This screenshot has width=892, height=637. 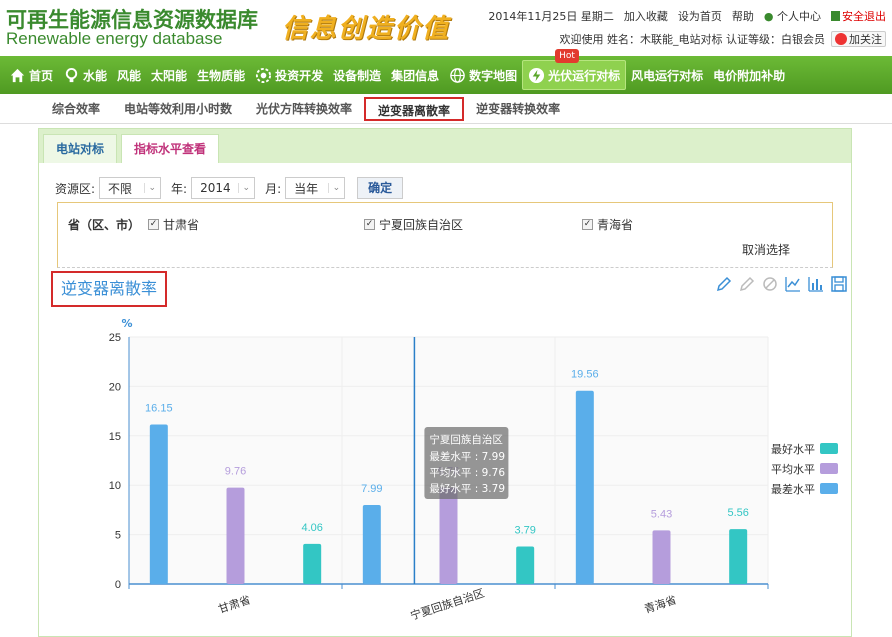 I want to click on nav-item-label: 投资开发, so click(x=299, y=75).